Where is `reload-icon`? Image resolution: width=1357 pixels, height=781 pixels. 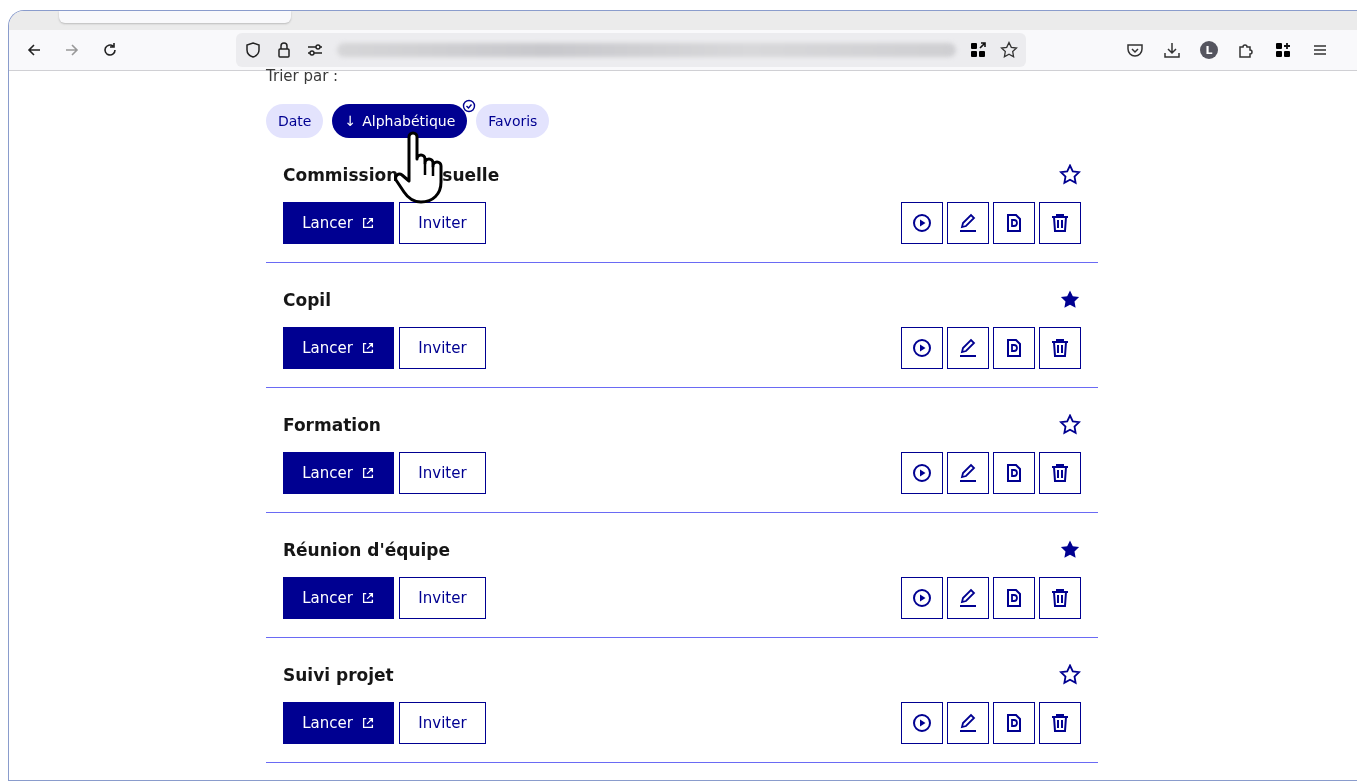 reload-icon is located at coordinates (110, 50).